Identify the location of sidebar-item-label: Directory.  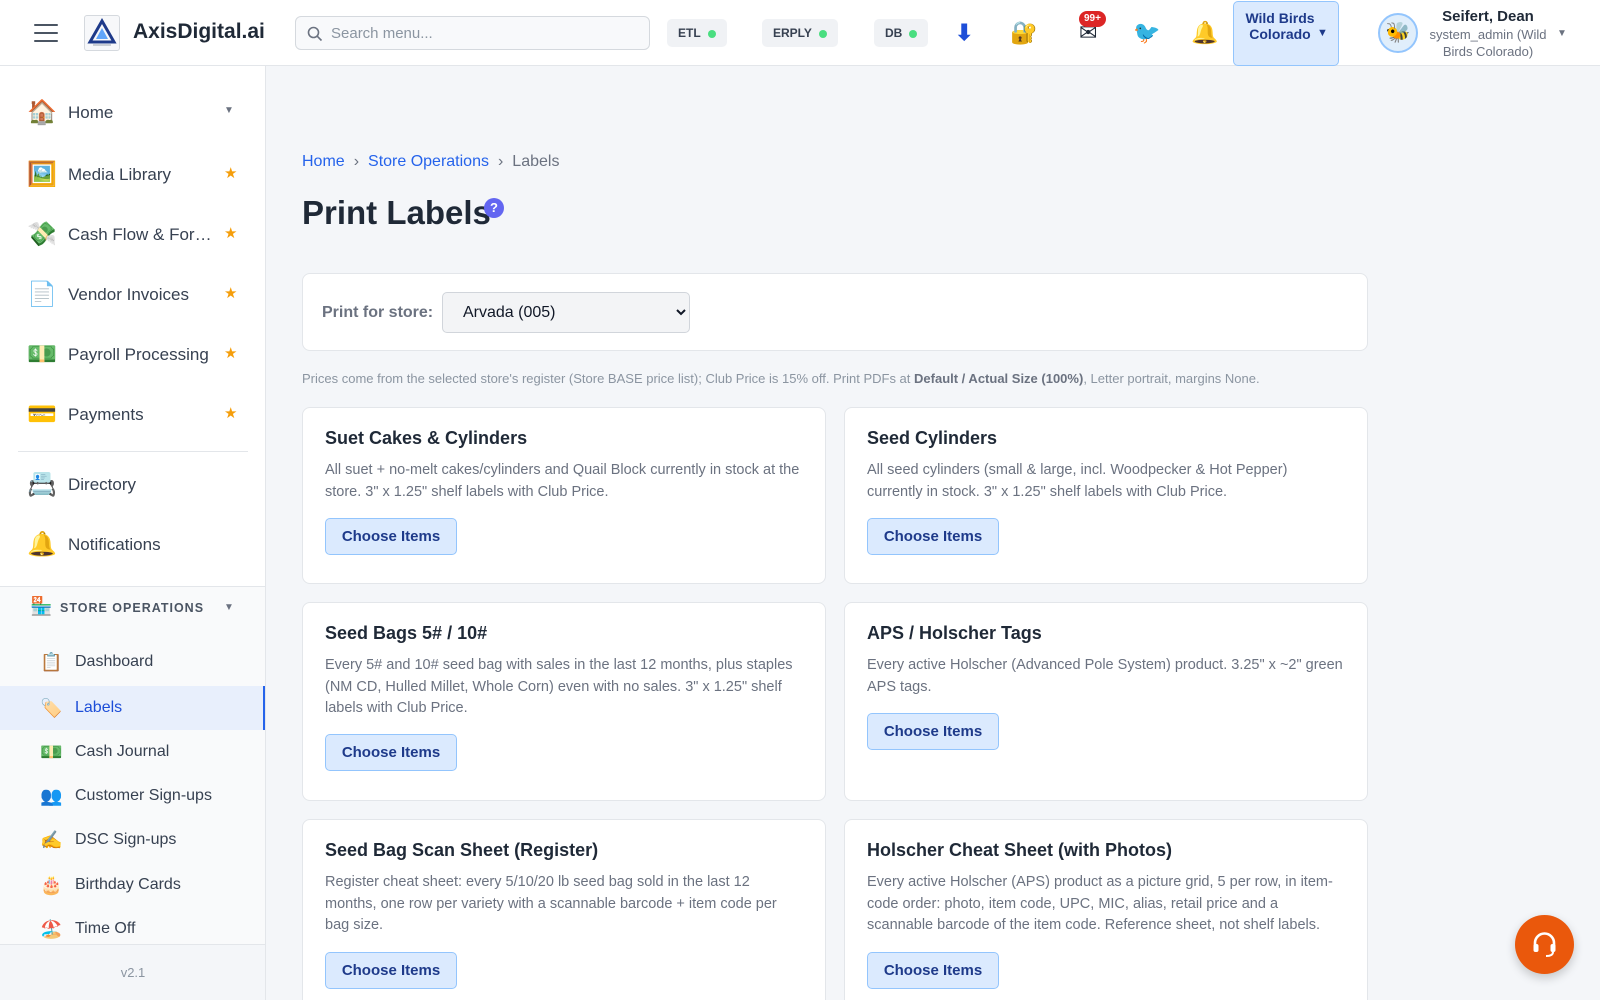
(102, 484).